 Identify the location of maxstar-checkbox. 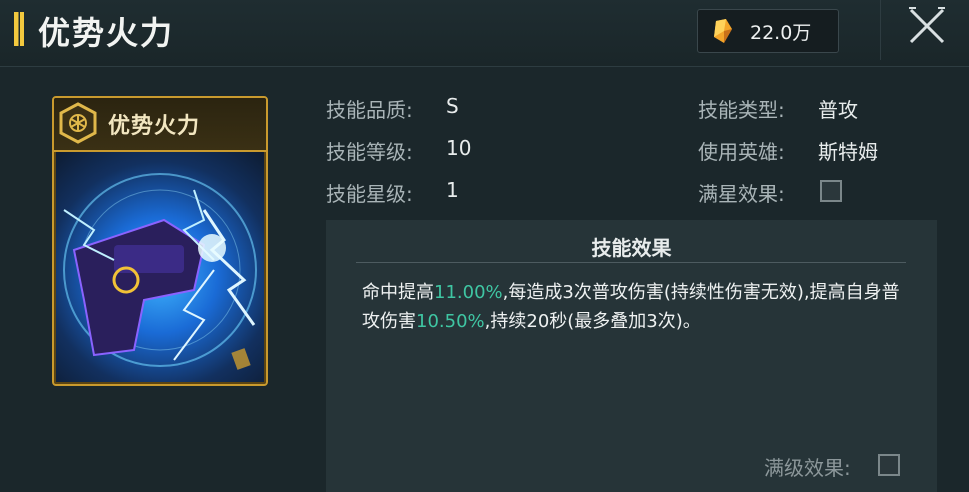
(831, 191).